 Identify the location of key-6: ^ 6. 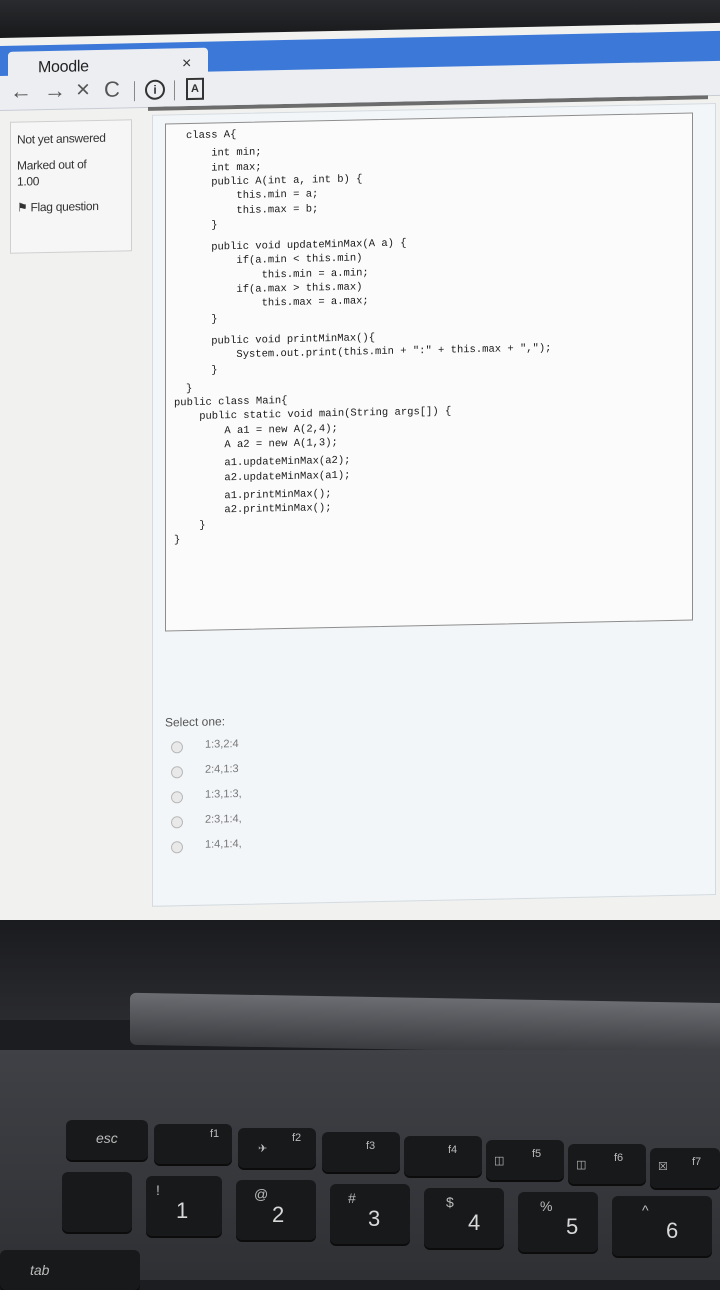
(662, 1226).